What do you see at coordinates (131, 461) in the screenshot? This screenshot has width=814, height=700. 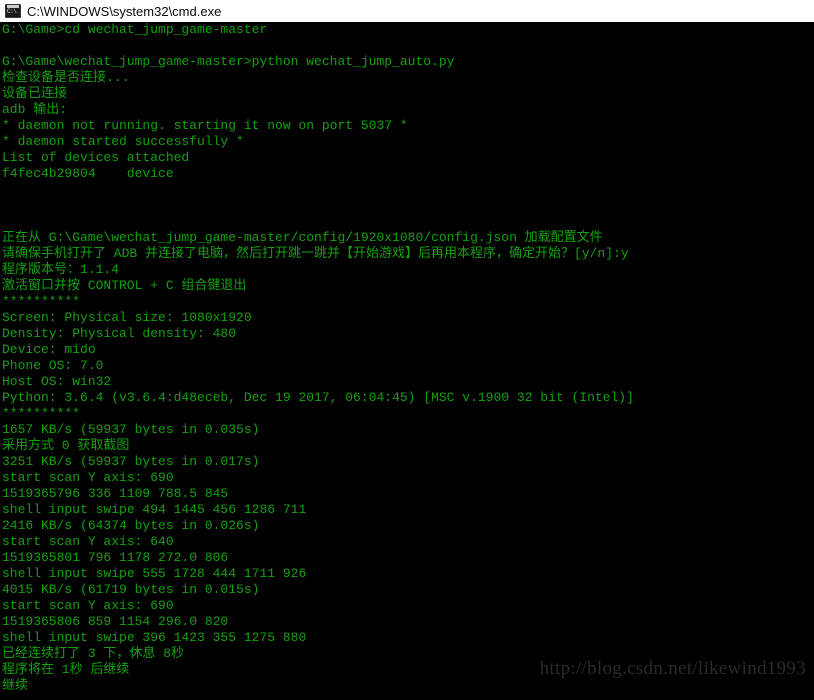 I see `console-line: 3251 KB/s (59937 bytes in 0.017s)` at bounding box center [131, 461].